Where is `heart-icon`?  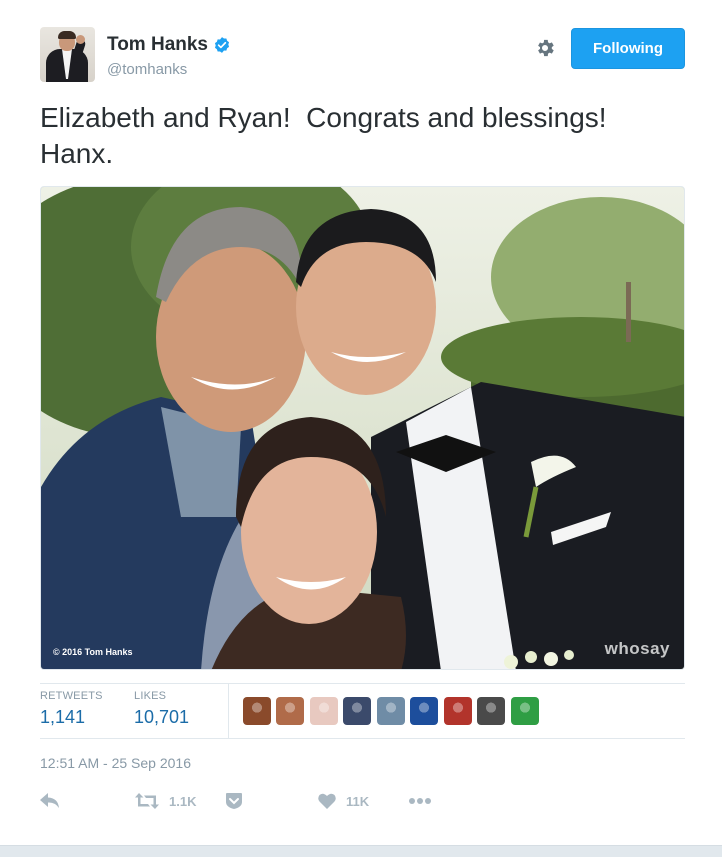 heart-icon is located at coordinates (327, 801).